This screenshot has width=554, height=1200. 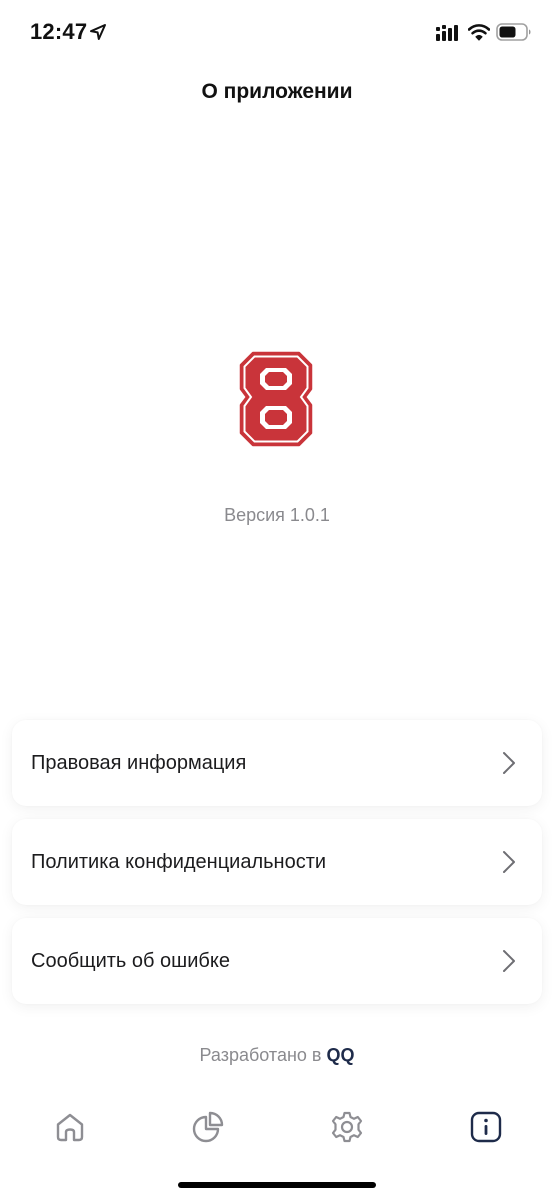 I want to click on home-icon, so click(x=70, y=1127).